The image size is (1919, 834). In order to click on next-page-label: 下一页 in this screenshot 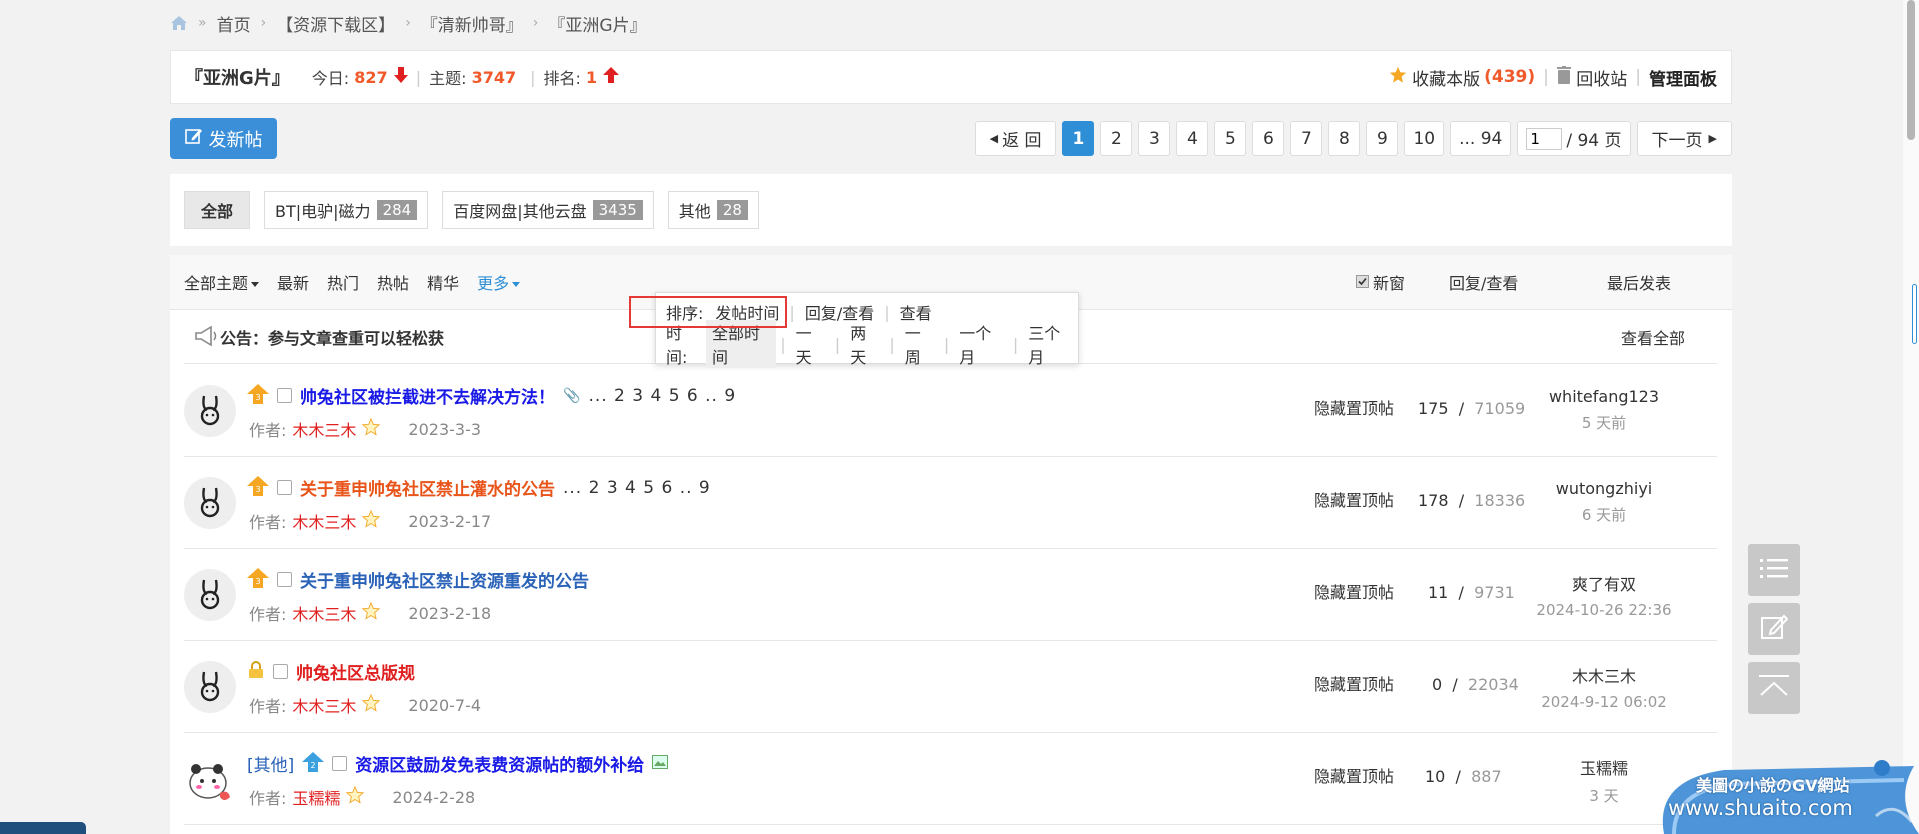, I will do `click(1677, 141)`.